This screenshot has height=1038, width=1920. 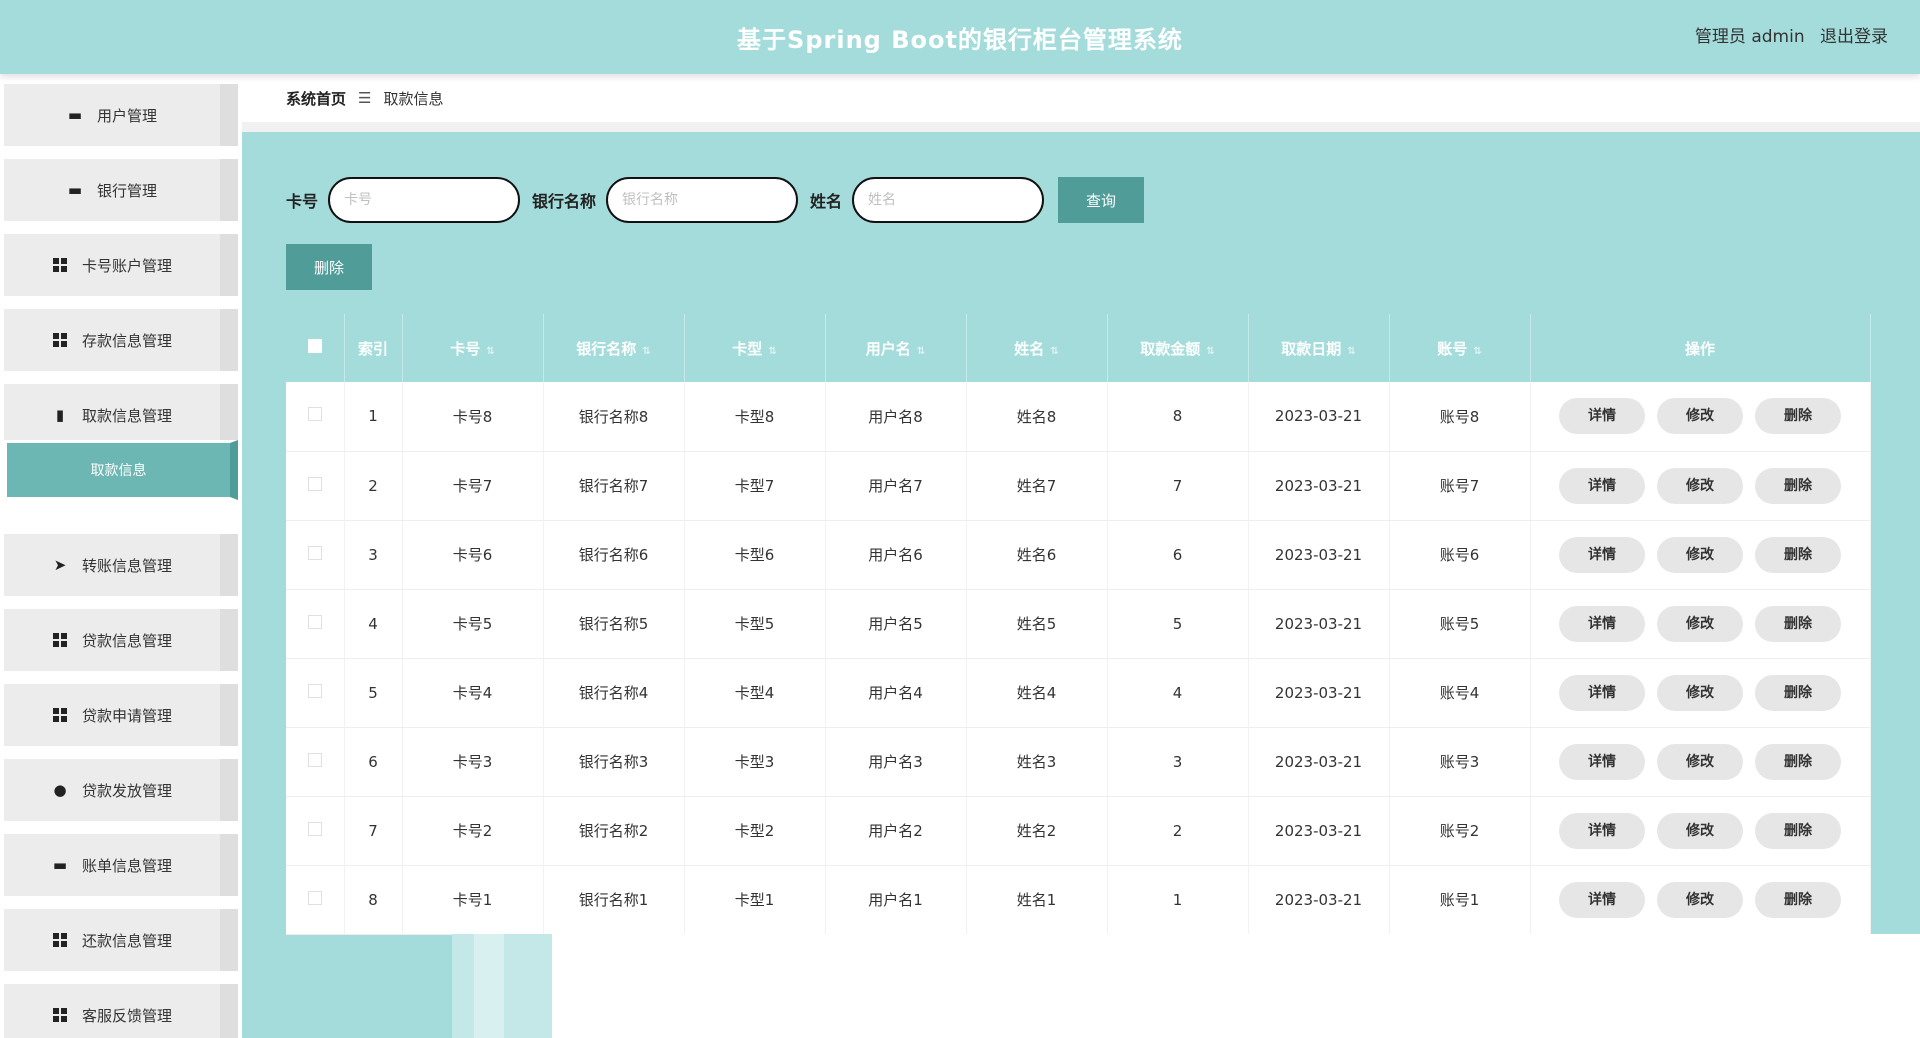 I want to click on sidebar-item-7: 贷款信息管理, so click(x=121, y=640).